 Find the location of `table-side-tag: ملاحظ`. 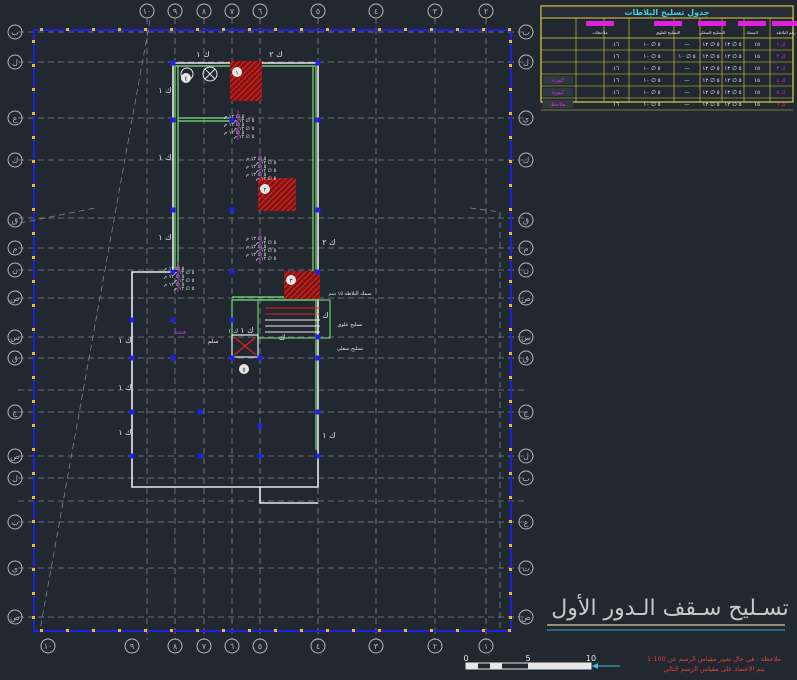

table-side-tag: ملاحظ is located at coordinates (558, 105).